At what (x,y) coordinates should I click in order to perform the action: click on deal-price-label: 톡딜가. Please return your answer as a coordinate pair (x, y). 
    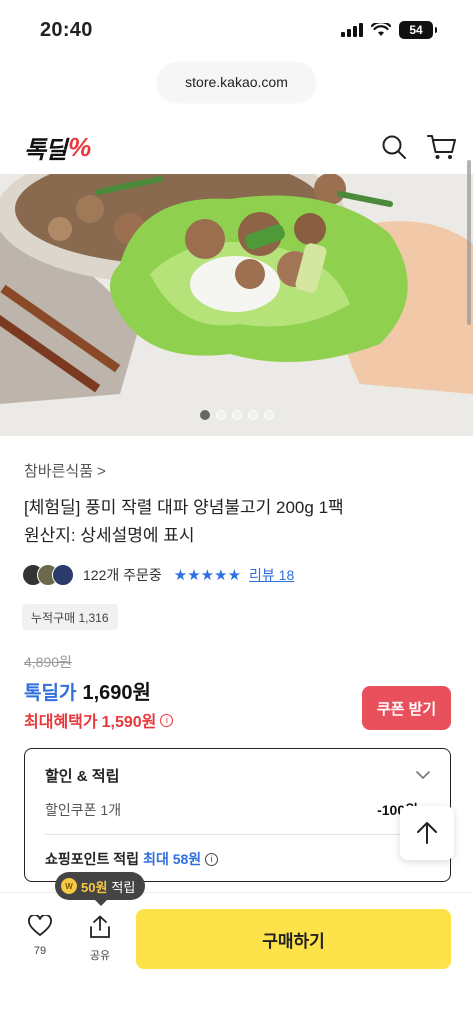
    Looking at the image, I should click on (50, 693).